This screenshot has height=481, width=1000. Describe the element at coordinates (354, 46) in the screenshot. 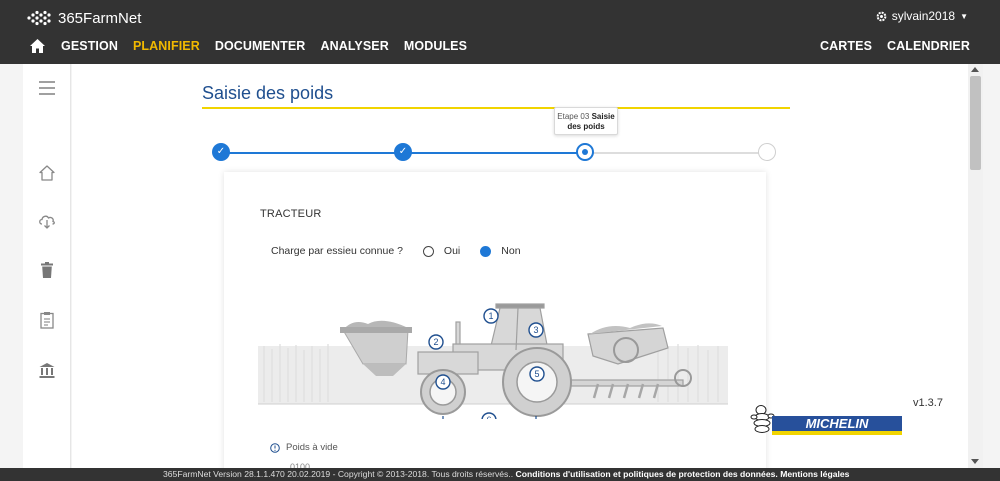

I see `nav-analyser: ANALYSER` at that location.